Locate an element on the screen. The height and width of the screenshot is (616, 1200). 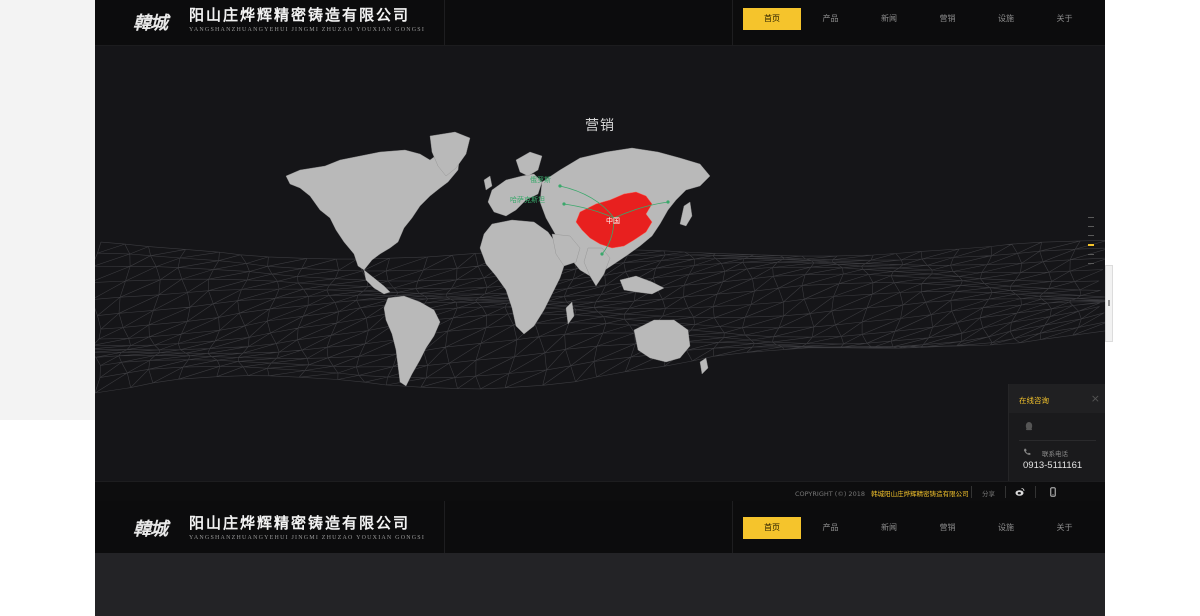
map-madagascar is located at coordinates (570, 313).